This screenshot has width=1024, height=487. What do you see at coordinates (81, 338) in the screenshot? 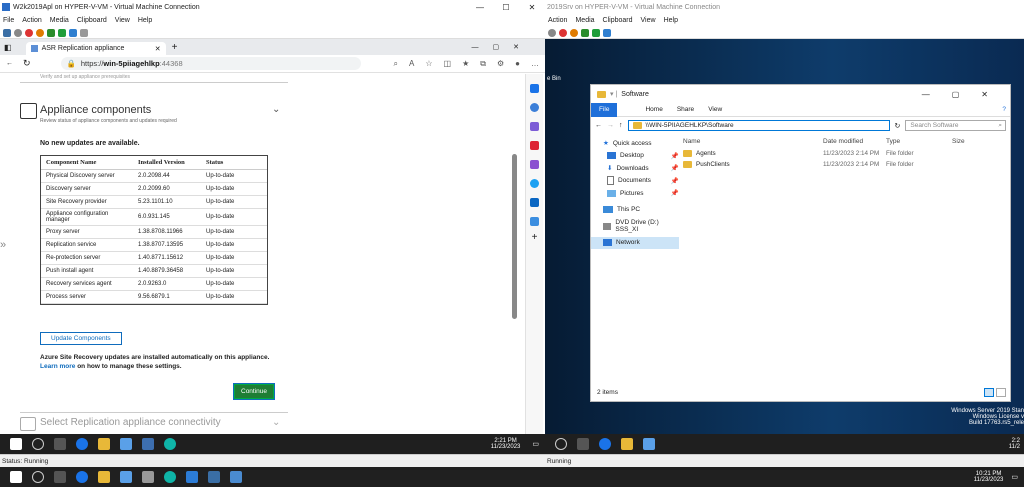
I see `update-components-button: Update Components` at bounding box center [81, 338].